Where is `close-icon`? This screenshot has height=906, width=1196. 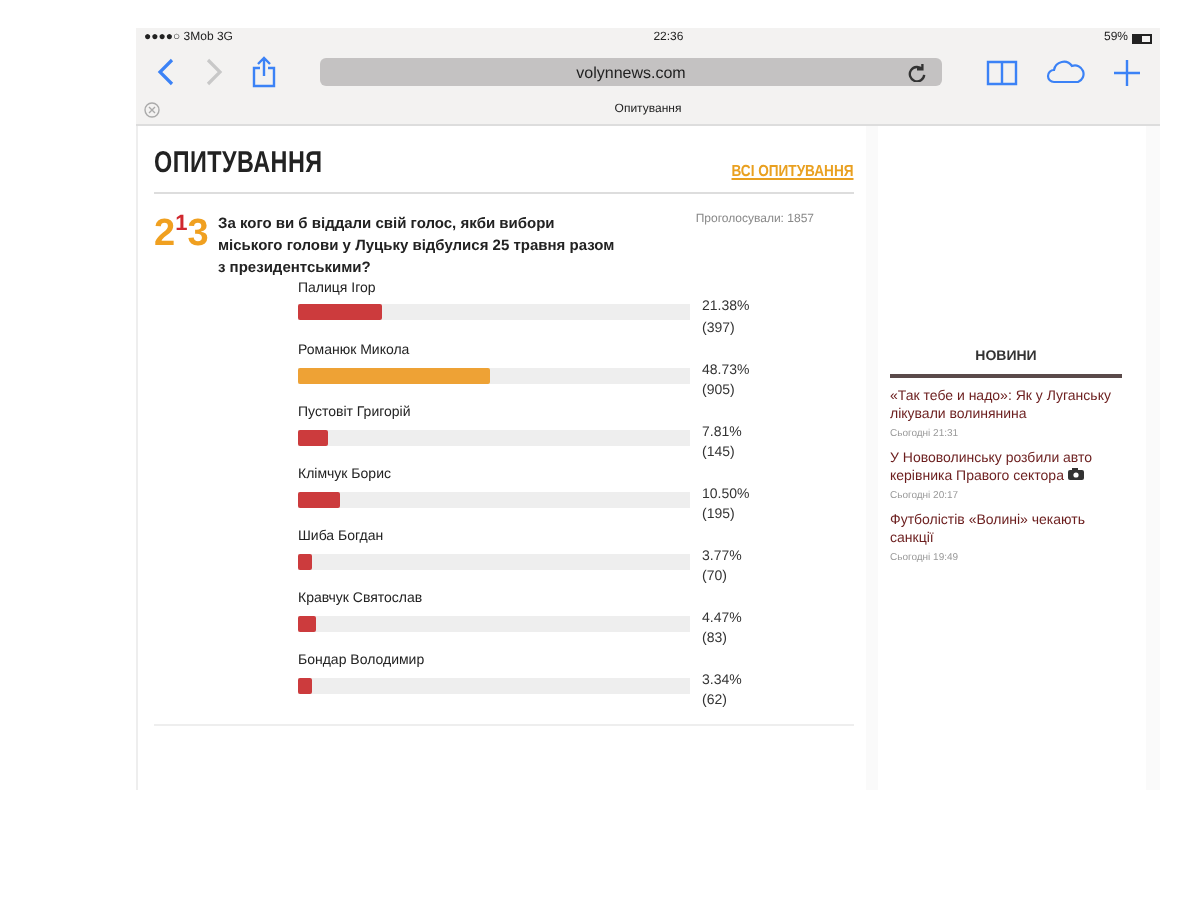 close-icon is located at coordinates (152, 110).